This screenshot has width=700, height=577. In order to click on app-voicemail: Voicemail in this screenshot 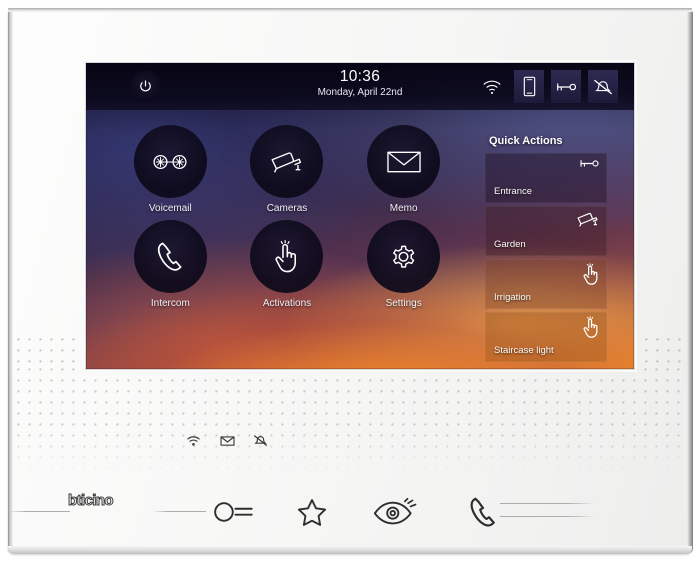, I will do `click(170, 169)`.